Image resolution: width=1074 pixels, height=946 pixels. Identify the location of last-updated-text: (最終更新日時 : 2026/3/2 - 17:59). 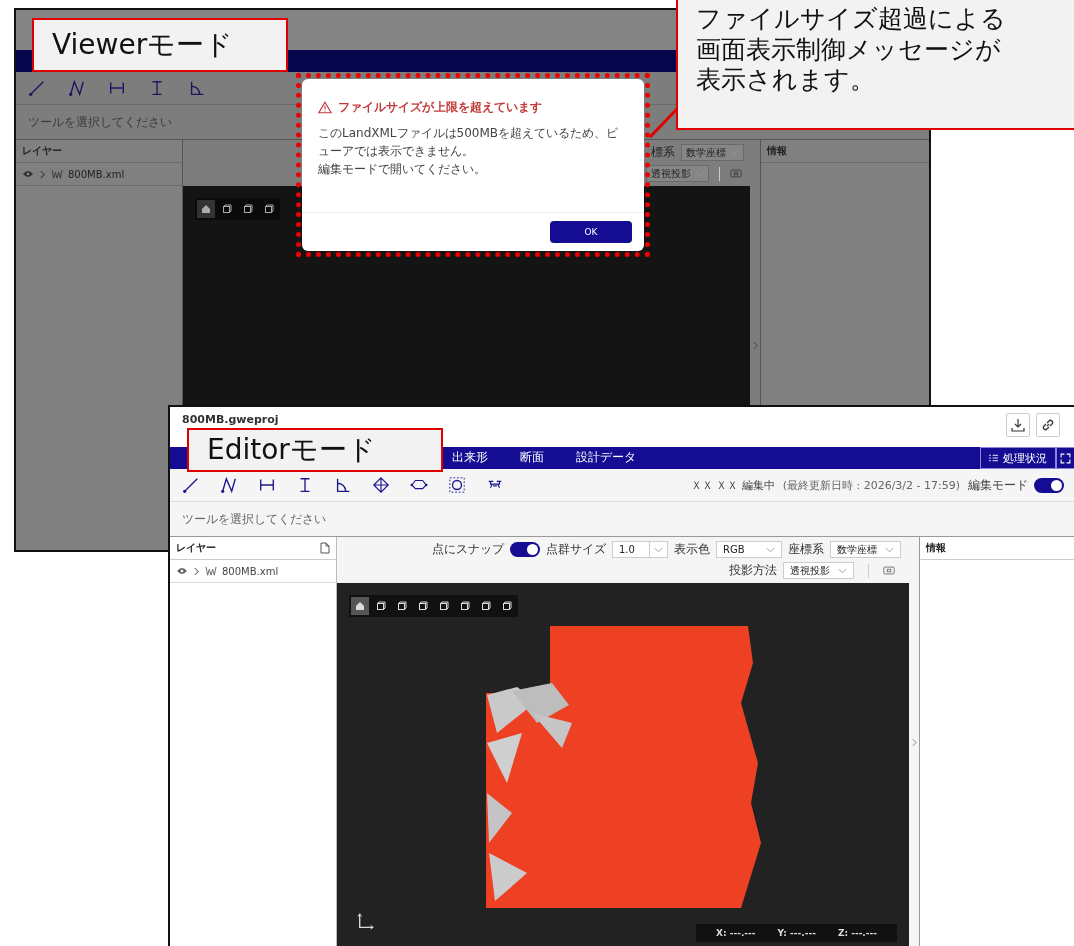
(871, 485).